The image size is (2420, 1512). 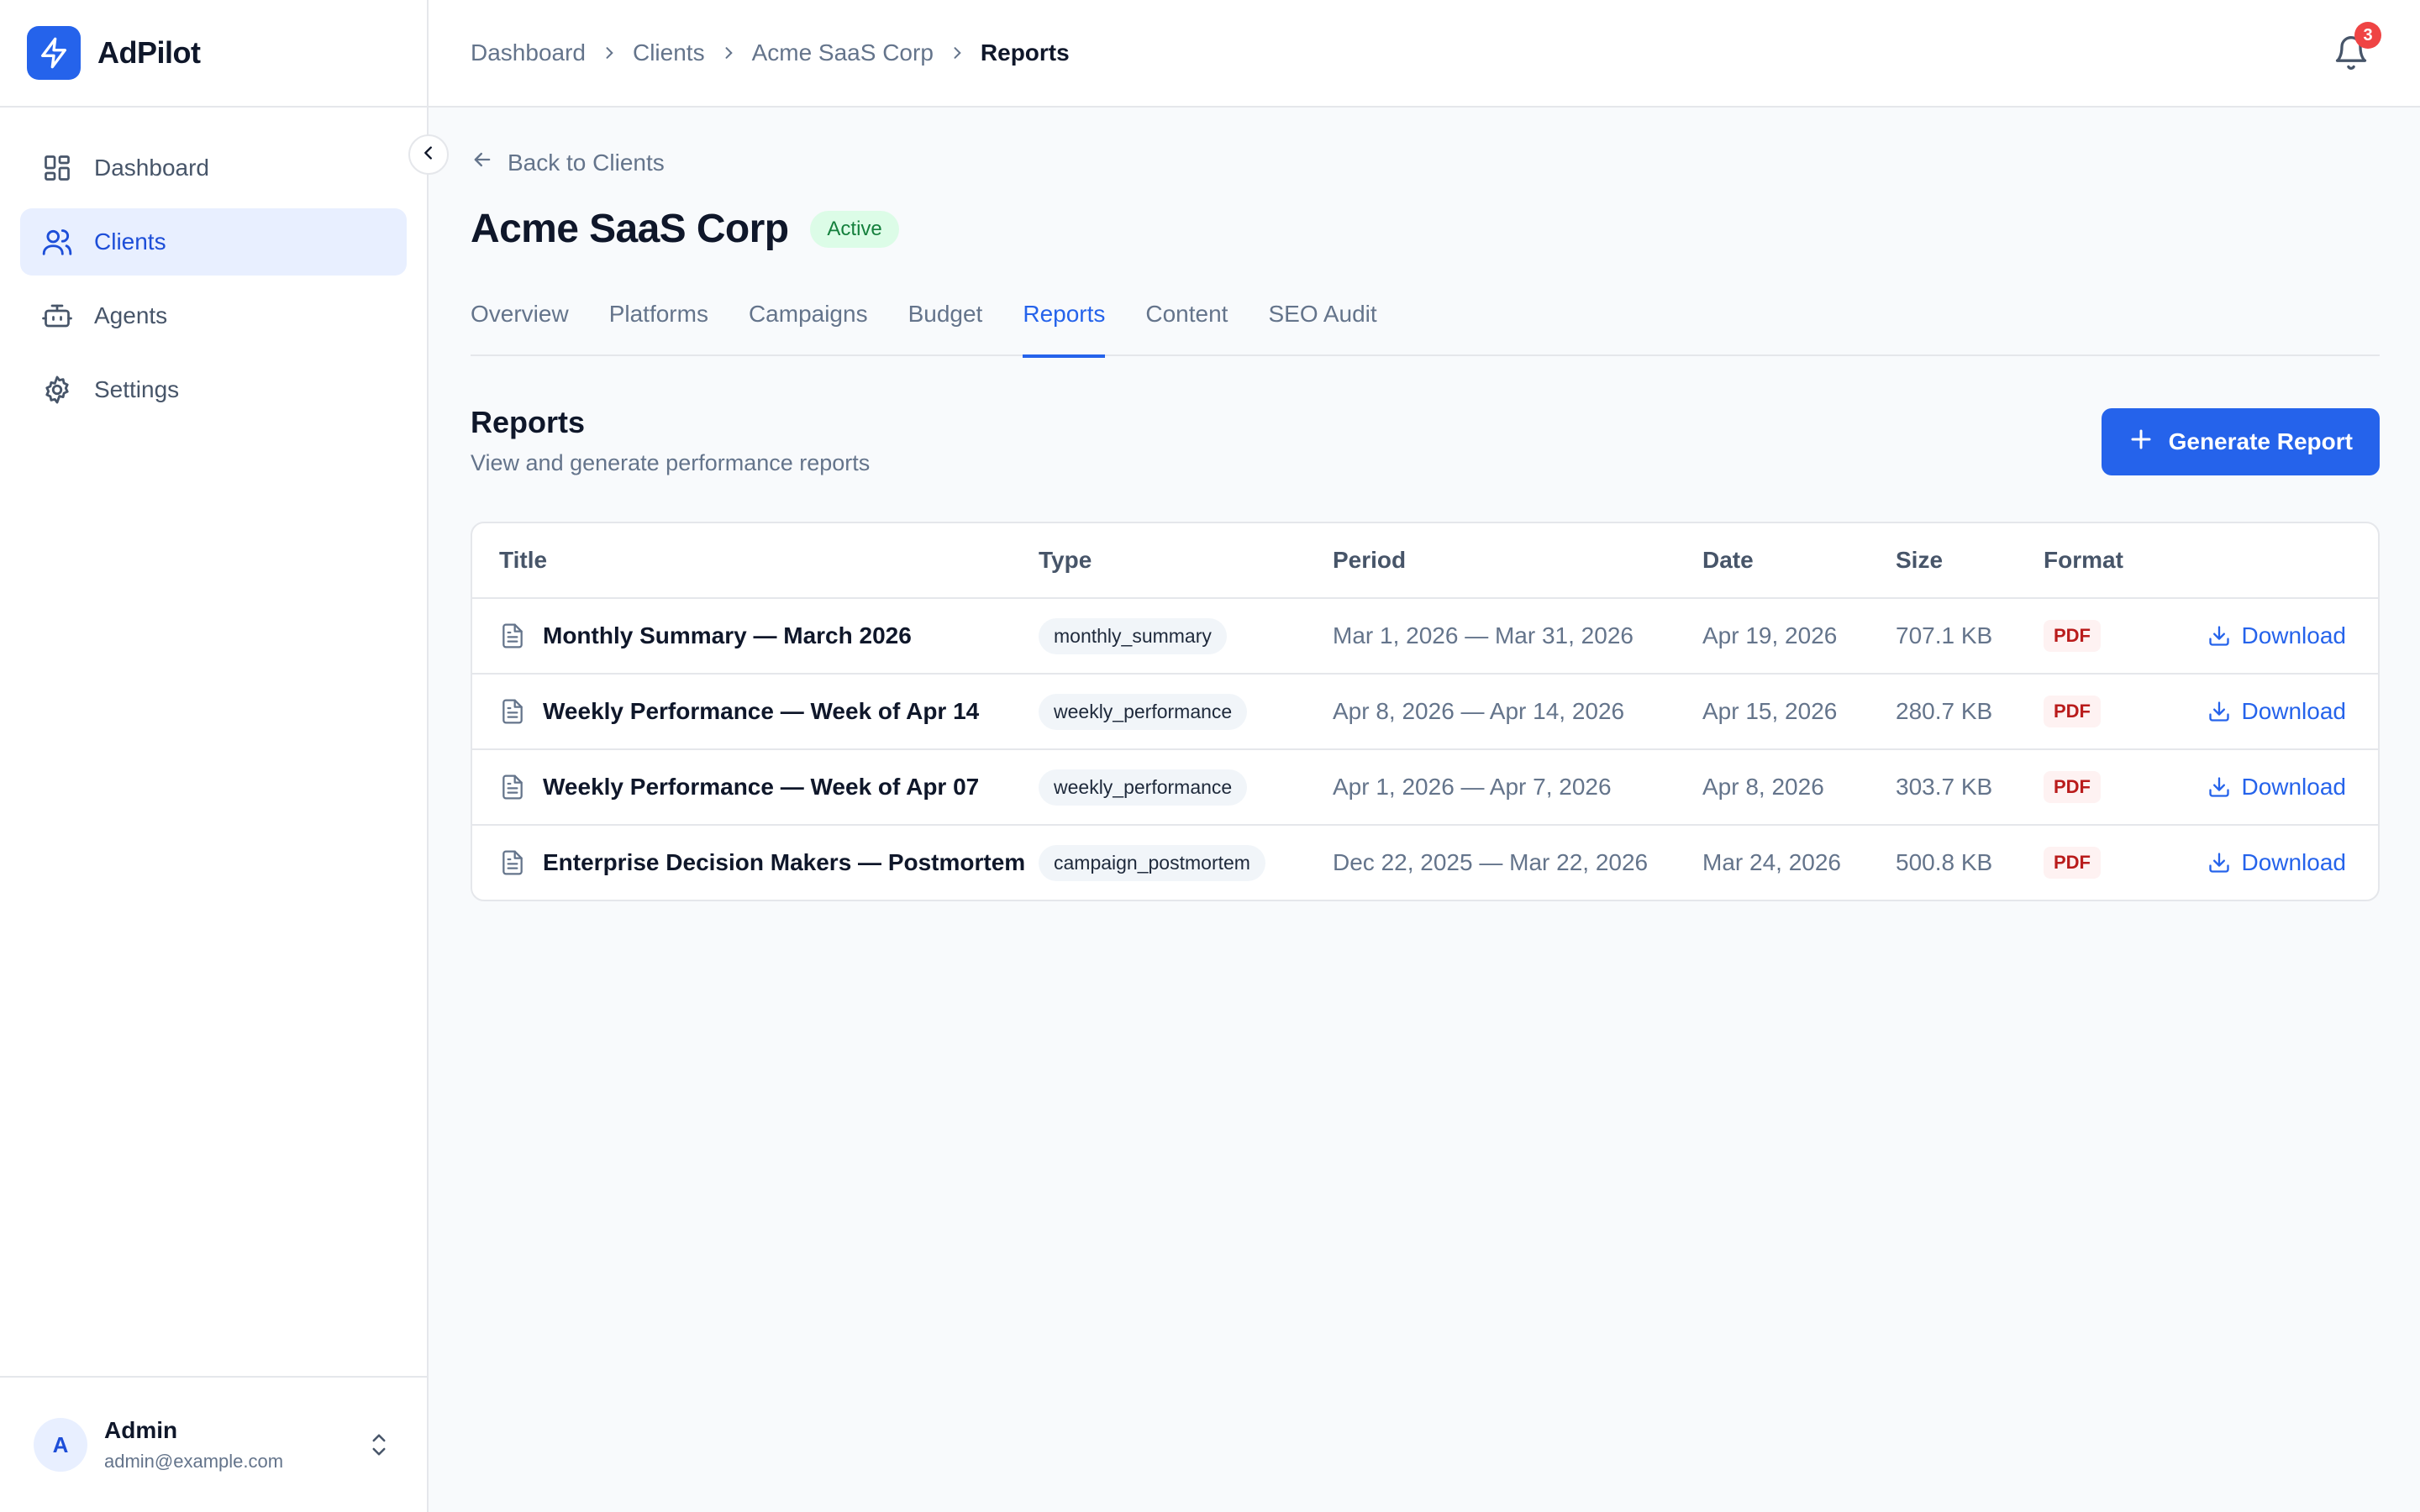 I want to click on notification-count-badge: 3, so click(x=2367, y=35).